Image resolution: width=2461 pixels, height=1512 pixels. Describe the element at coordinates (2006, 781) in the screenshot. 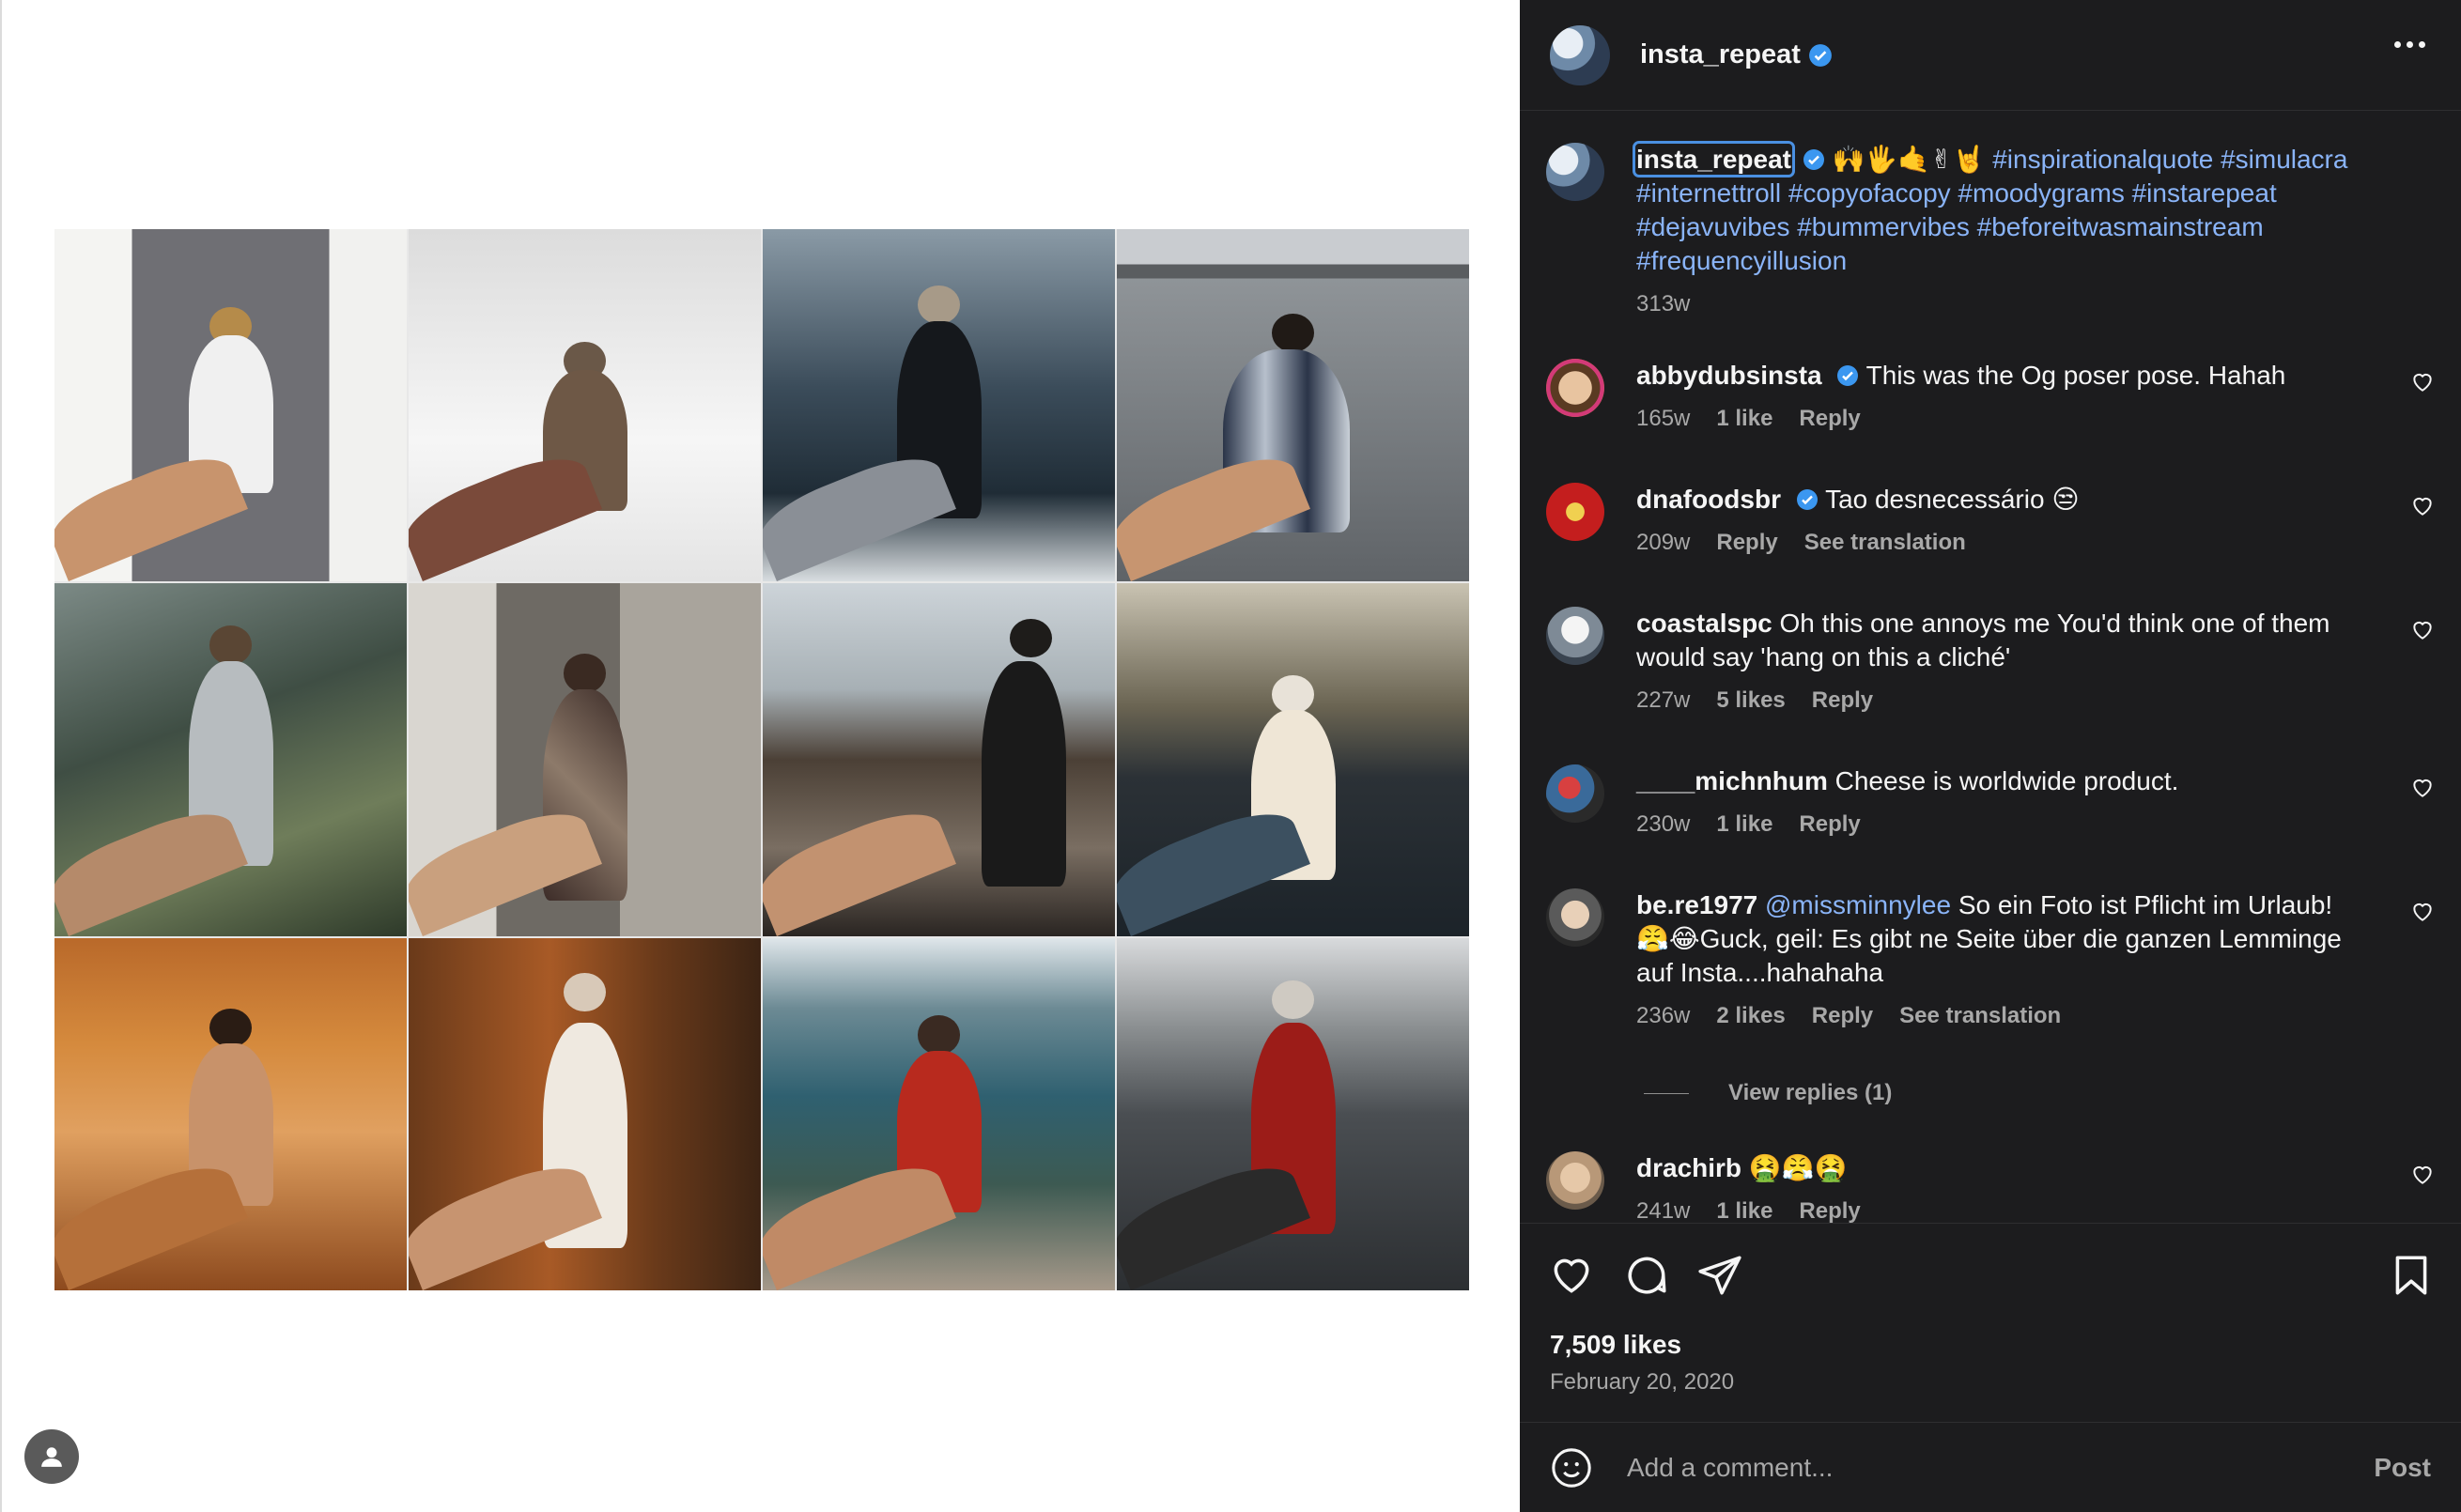

I see `comment-text: Cheese is worldwide product.` at that location.